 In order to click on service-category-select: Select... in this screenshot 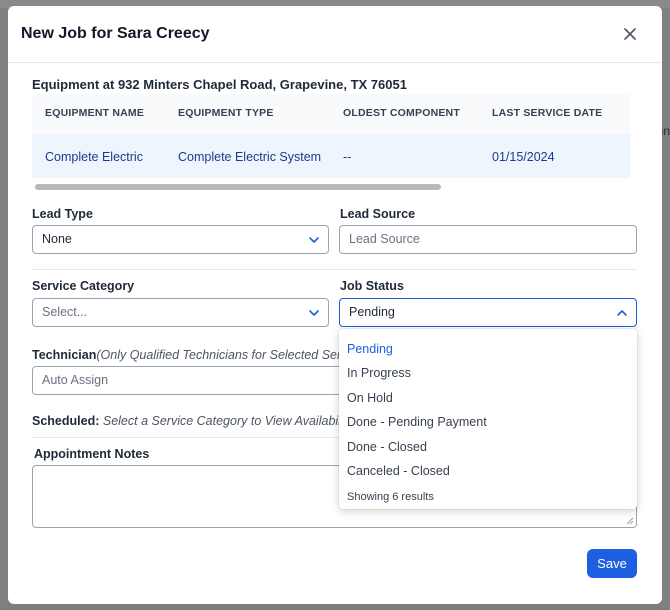, I will do `click(180, 312)`.